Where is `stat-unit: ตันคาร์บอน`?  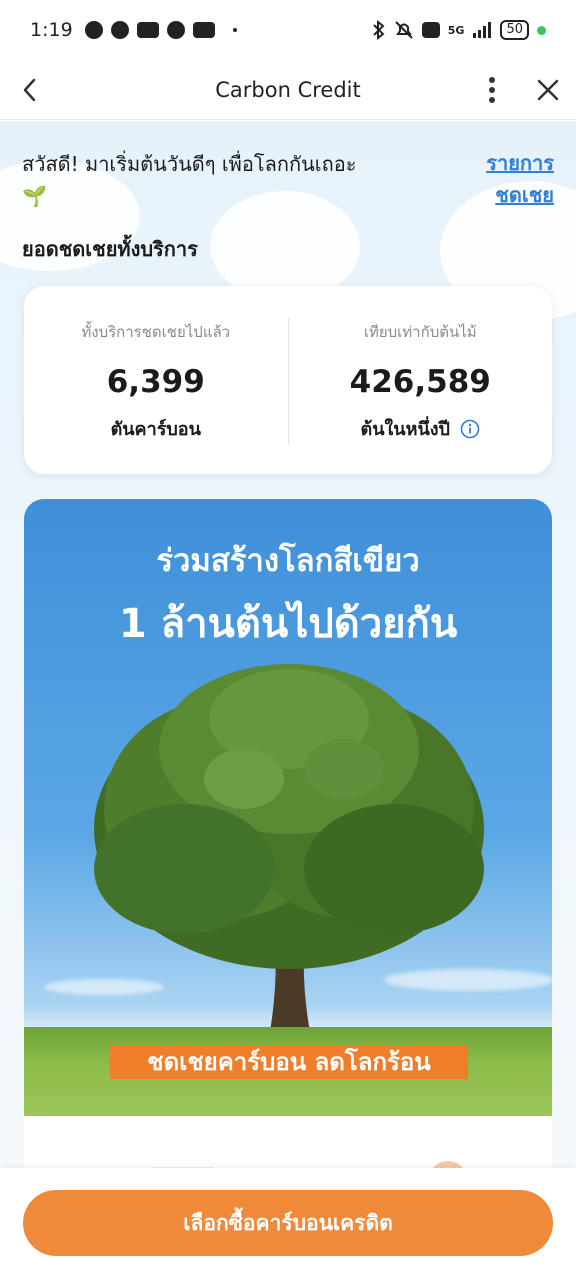 stat-unit: ตันคาร์บอน is located at coordinates (156, 428).